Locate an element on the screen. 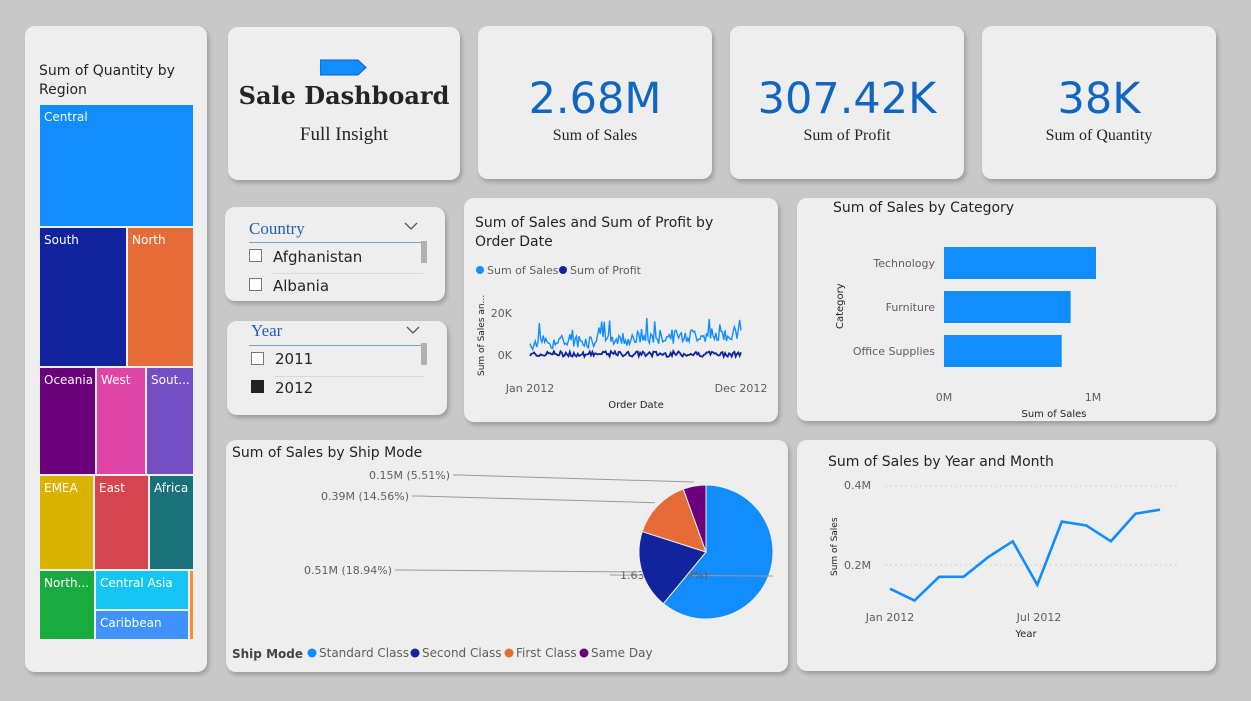  kpi-card-sales: 2.68M Sum of Sales is located at coordinates (595, 102).